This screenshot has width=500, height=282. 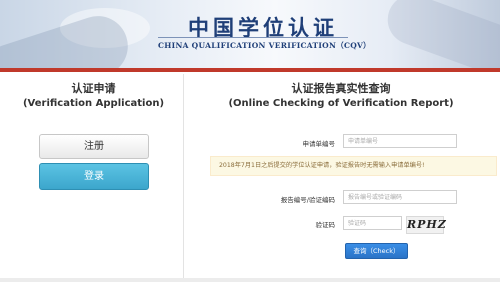 I want to click on application-number-input, so click(x=400, y=141).